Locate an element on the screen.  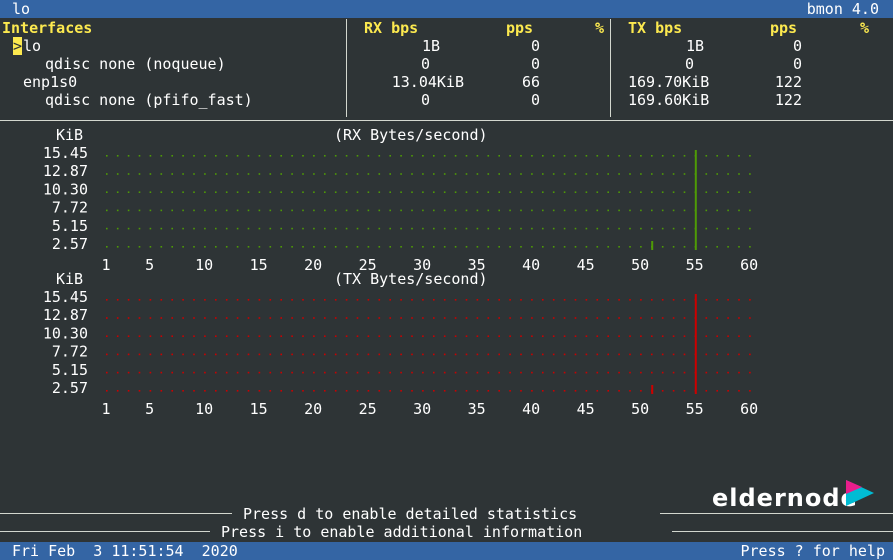
header-rx-pct: % is located at coordinates (600, 28).